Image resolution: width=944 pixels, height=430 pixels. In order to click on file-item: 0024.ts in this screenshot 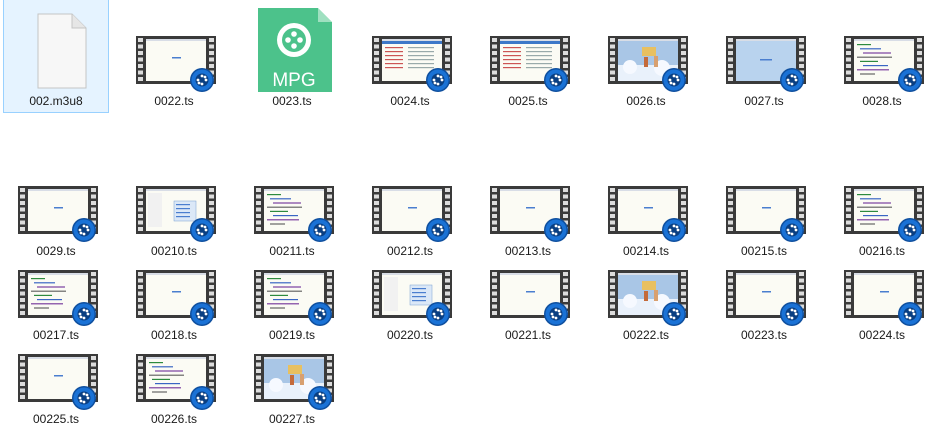, I will do `click(410, 56)`.